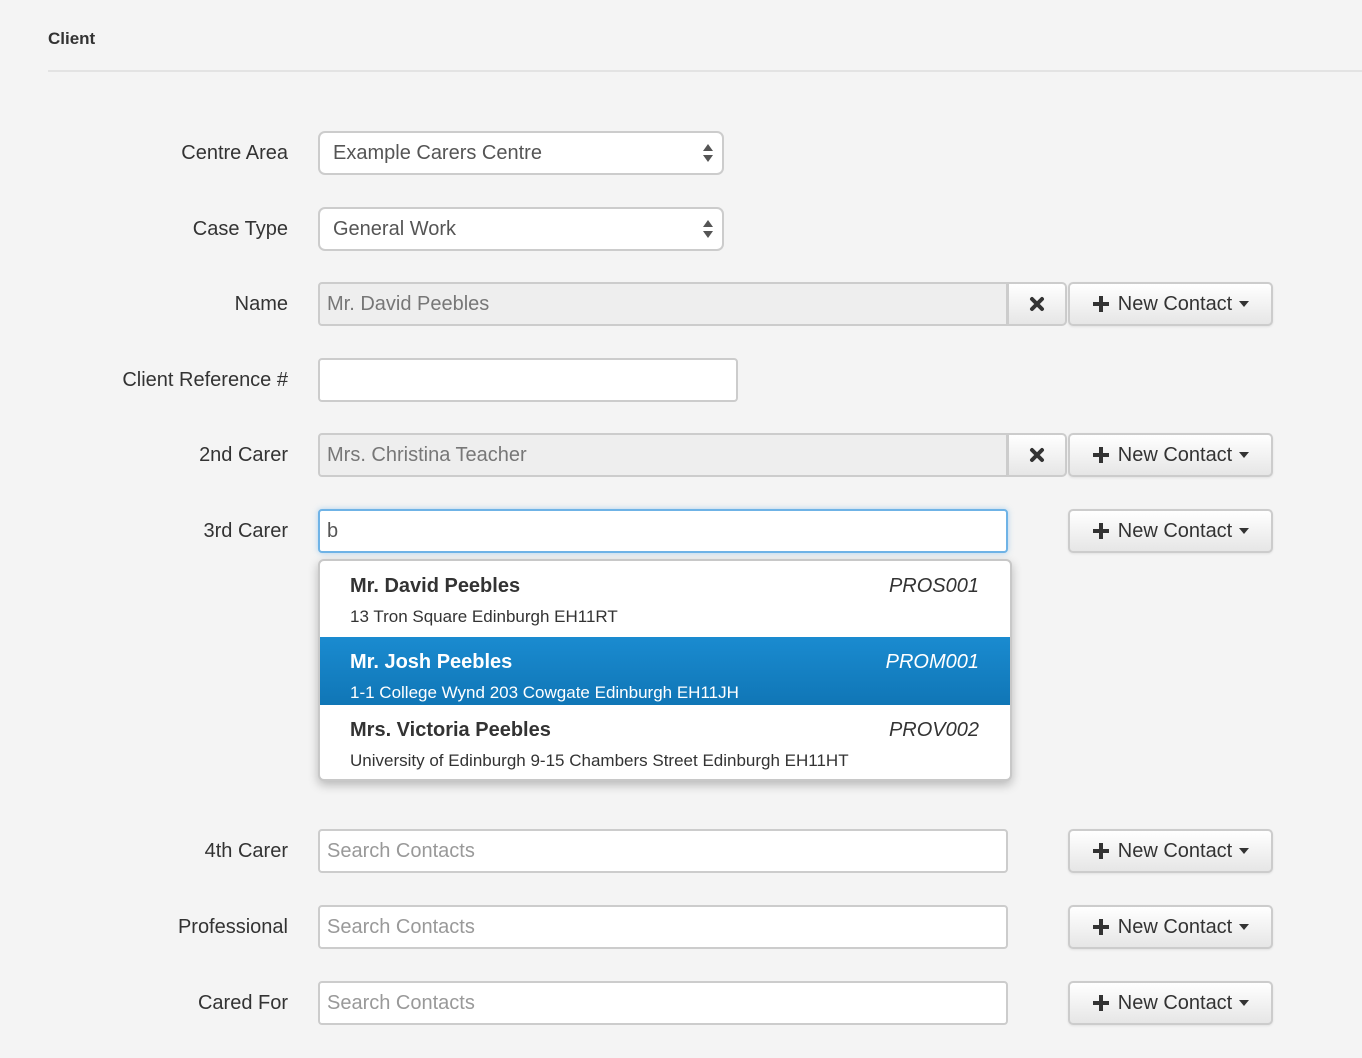 The width and height of the screenshot is (1362, 1058). I want to click on section-title: Client, so click(72, 38).